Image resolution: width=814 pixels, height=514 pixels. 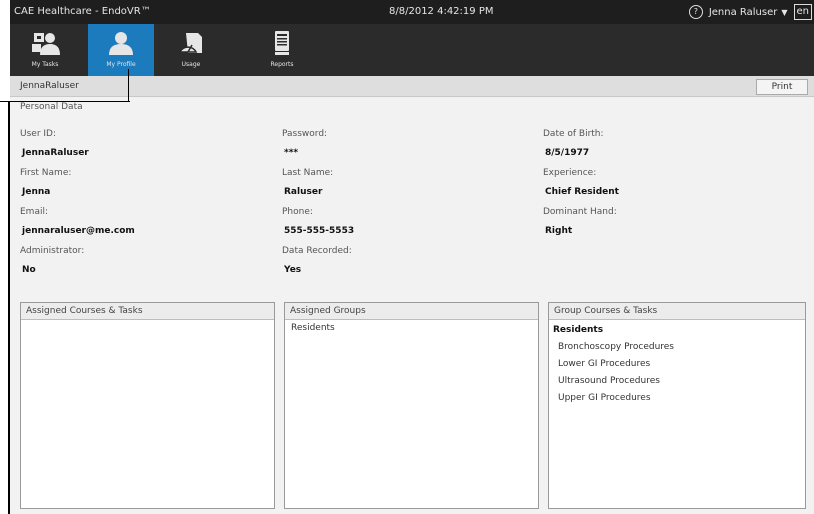 I want to click on nav-reports: Reports, so click(x=282, y=50).